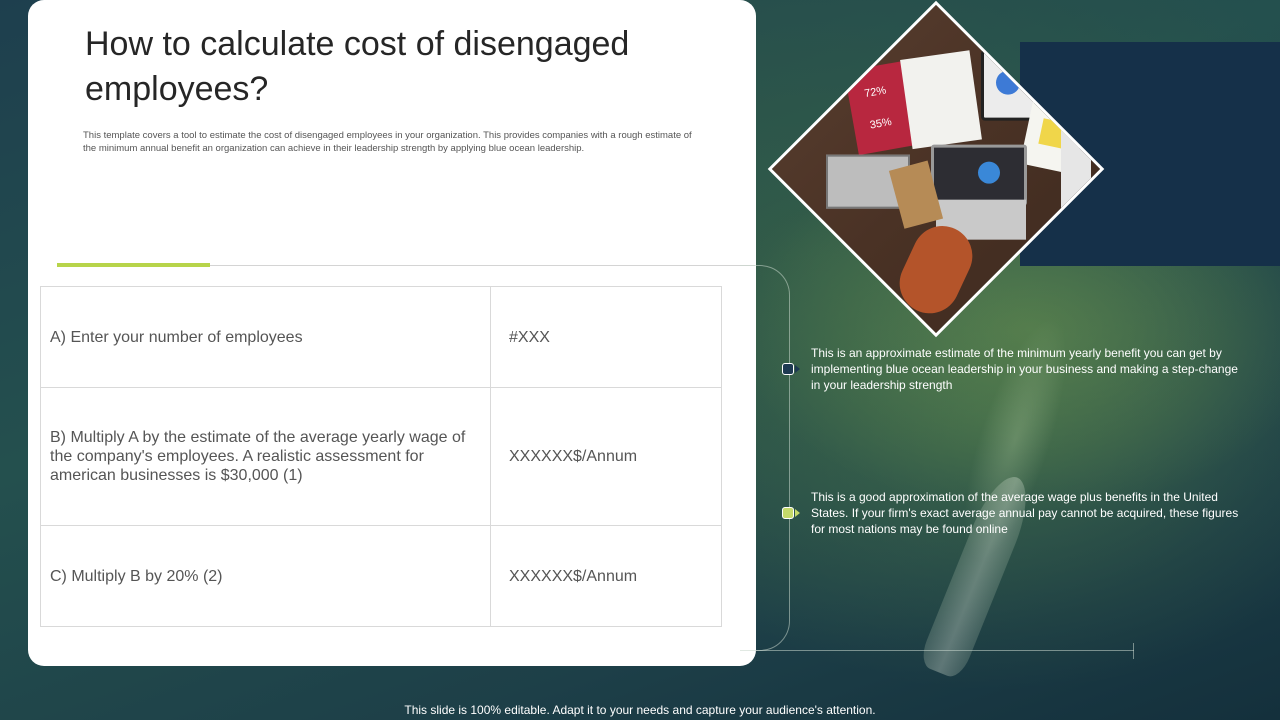  Describe the element at coordinates (133, 265) in the screenshot. I see `accent-divider` at that location.